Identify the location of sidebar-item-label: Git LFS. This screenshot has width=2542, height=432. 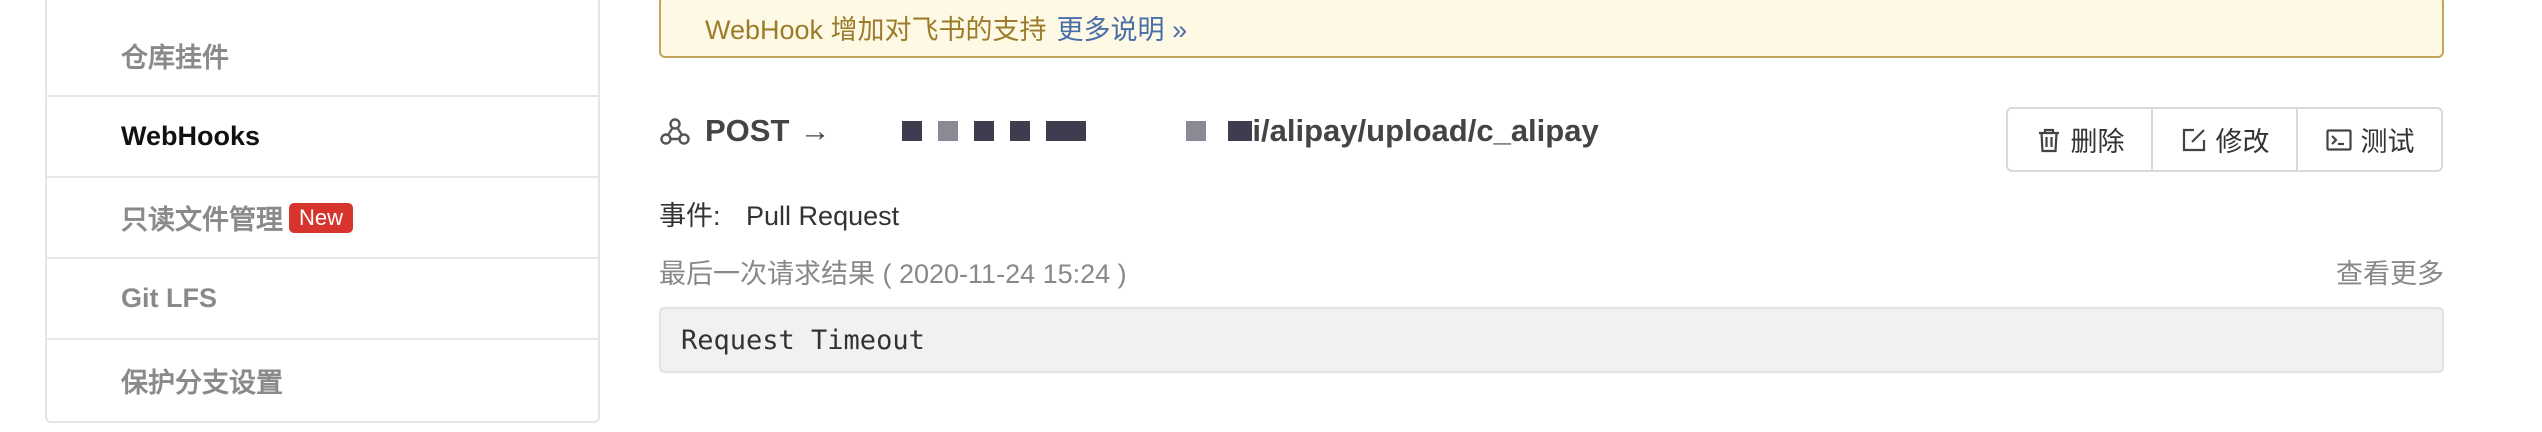
(169, 298).